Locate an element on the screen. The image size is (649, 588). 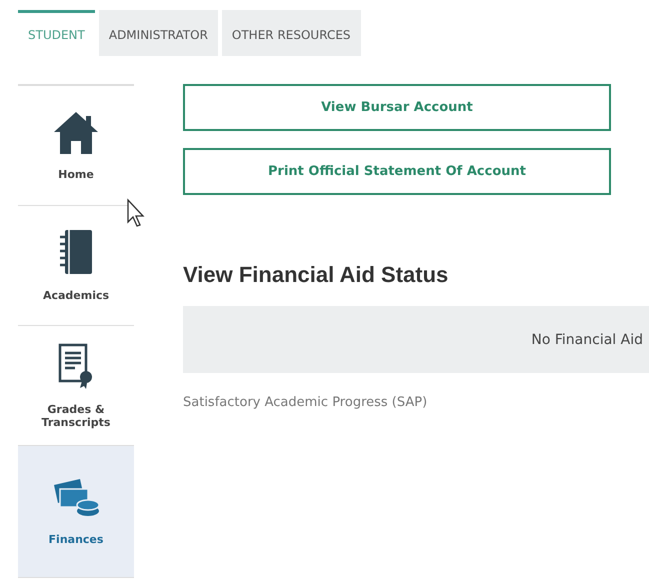
sap-link: Satisfactory Academic Progress (SAP) is located at coordinates (305, 402).